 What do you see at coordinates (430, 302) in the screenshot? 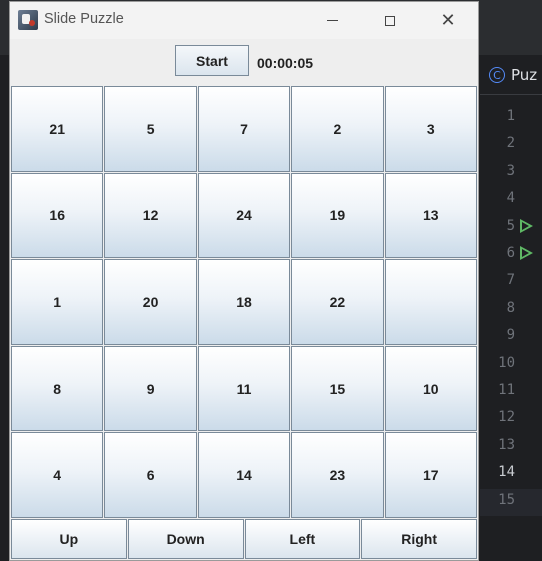
I see `puzzle-tile-empty` at bounding box center [430, 302].